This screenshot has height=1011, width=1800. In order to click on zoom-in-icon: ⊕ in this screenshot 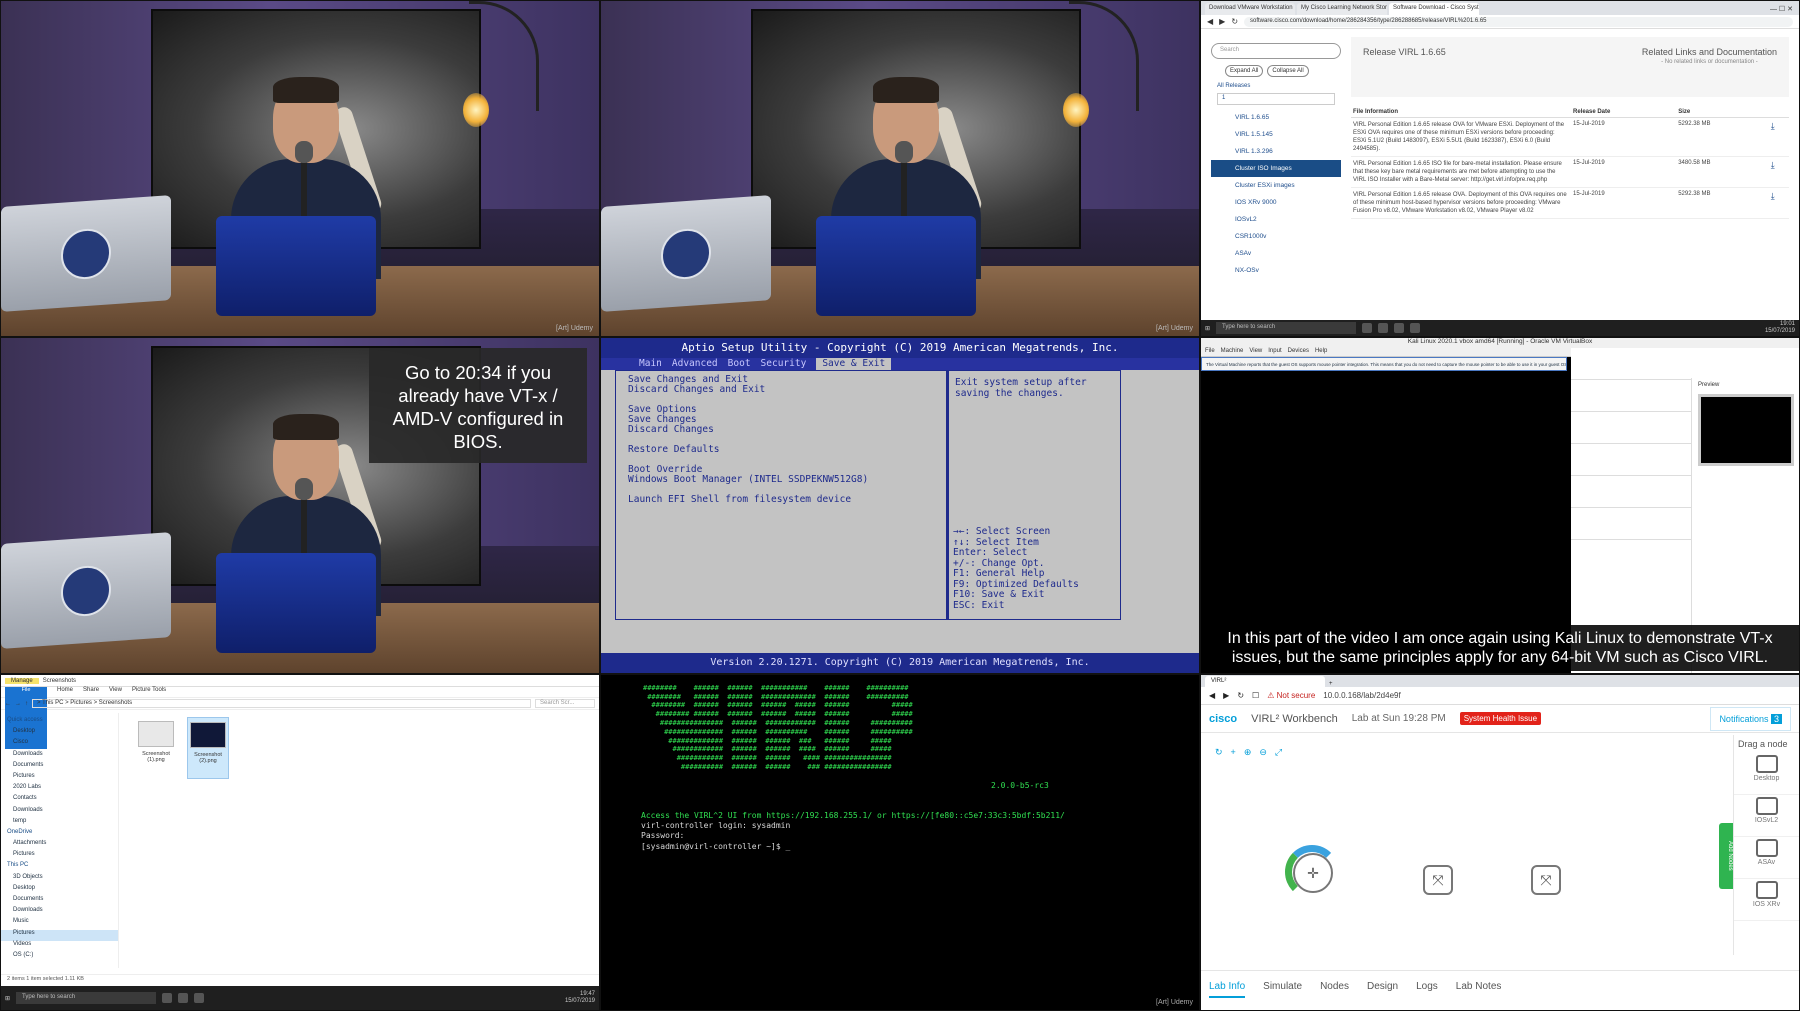, I will do `click(1248, 752)`.